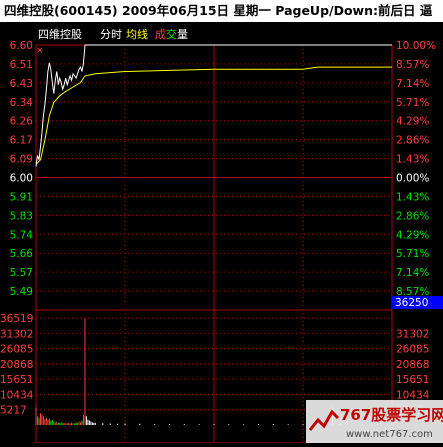  I want to click on cursor-readout: 36250, so click(417, 302).